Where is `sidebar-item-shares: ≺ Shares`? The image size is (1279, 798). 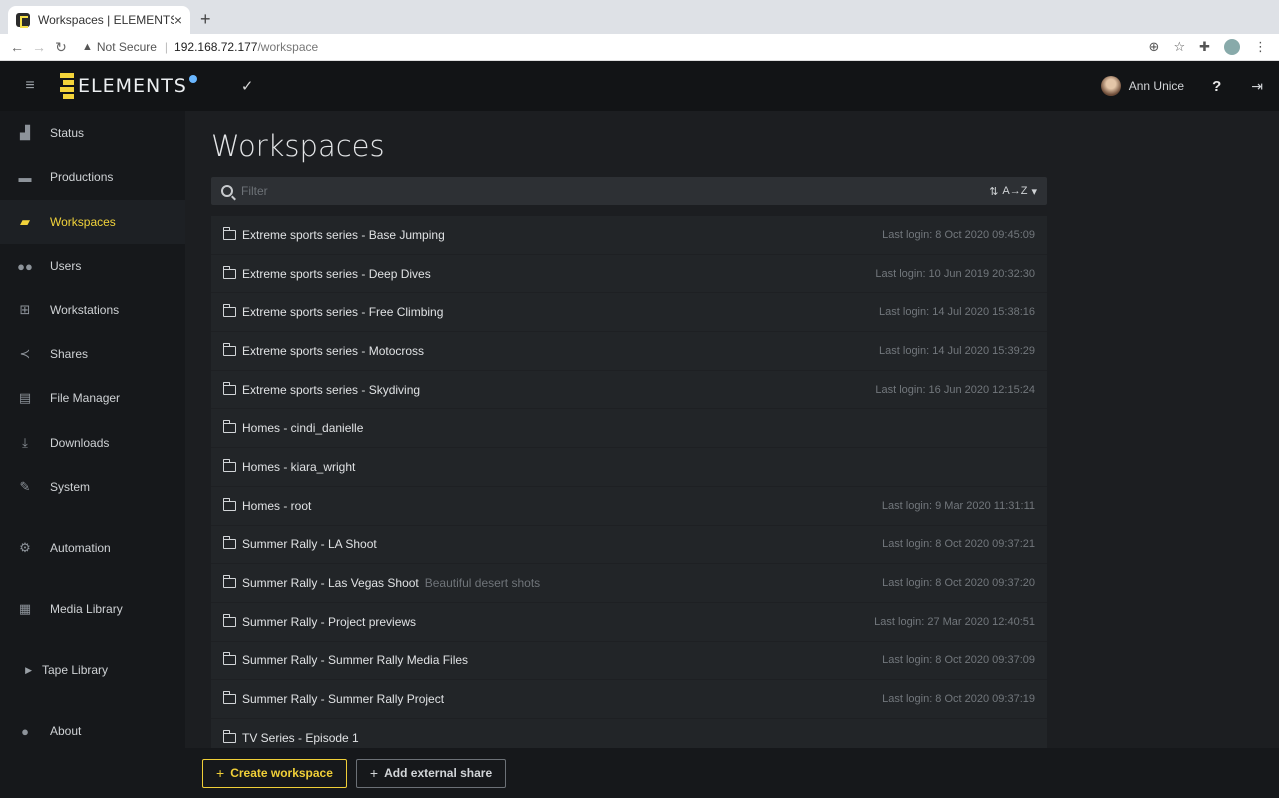 sidebar-item-shares: ≺ Shares is located at coordinates (92, 354).